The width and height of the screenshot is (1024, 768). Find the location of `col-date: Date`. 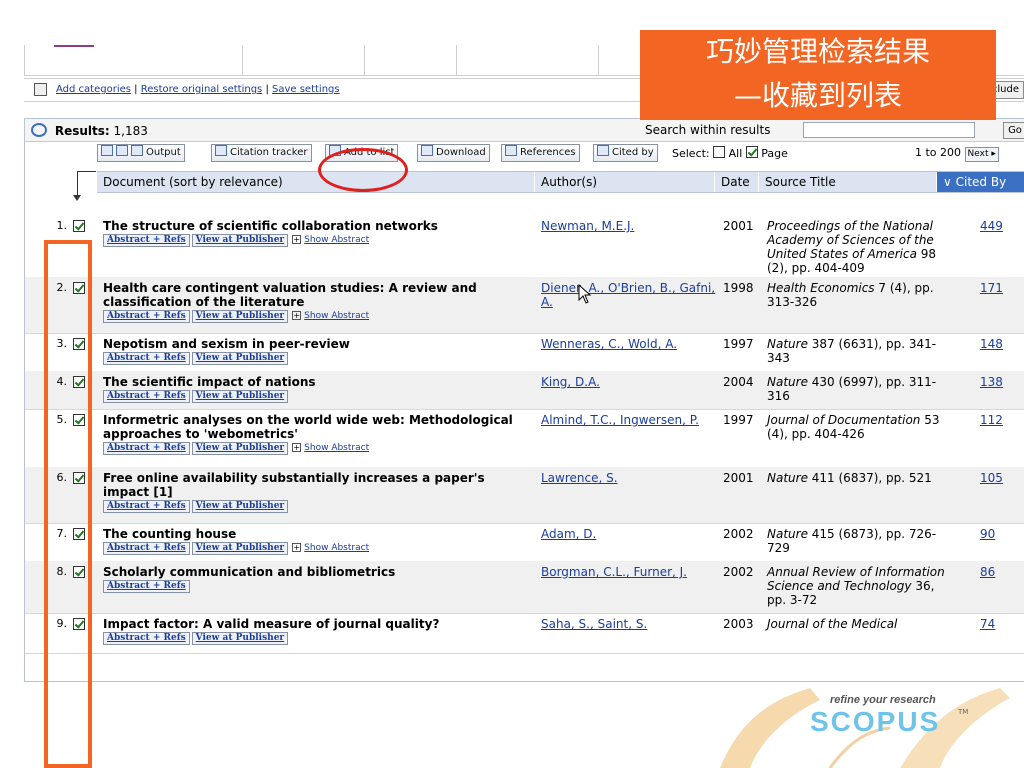

col-date: Date is located at coordinates (737, 182).